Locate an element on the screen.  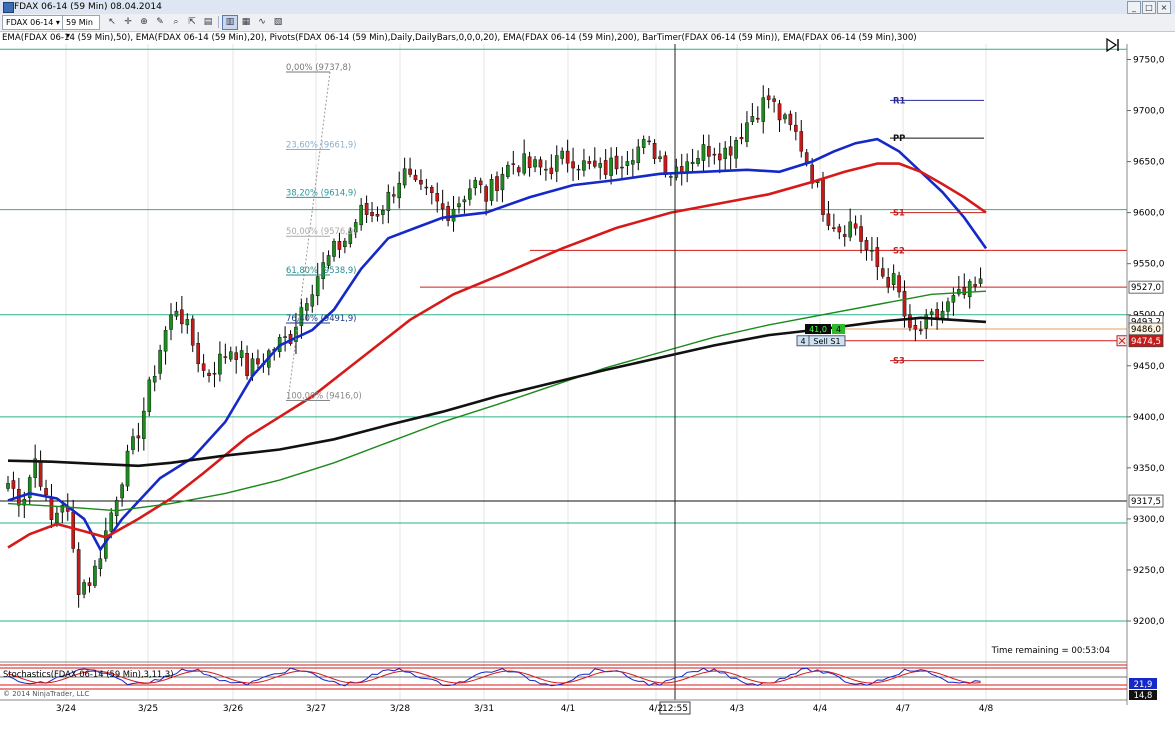
y-tick-label: 9300,0 is located at coordinates (1149, 520).